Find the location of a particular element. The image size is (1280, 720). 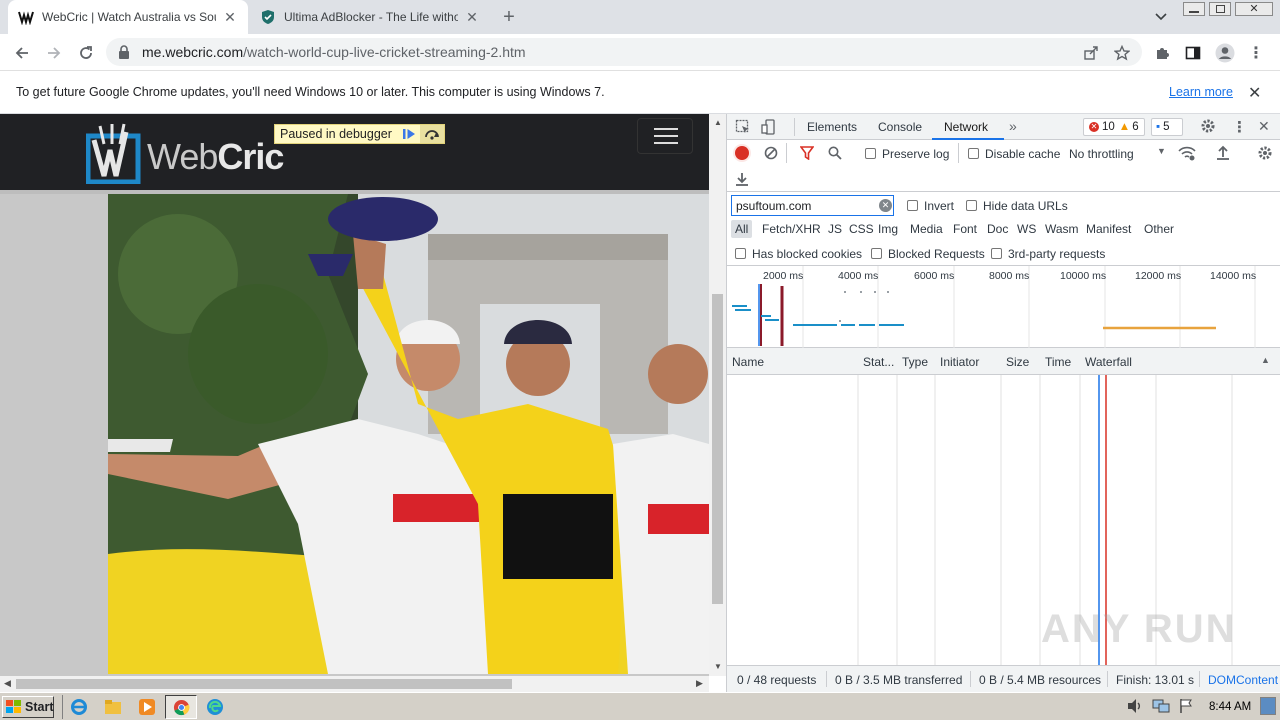

show-desktop-button is located at coordinates (1268, 706).